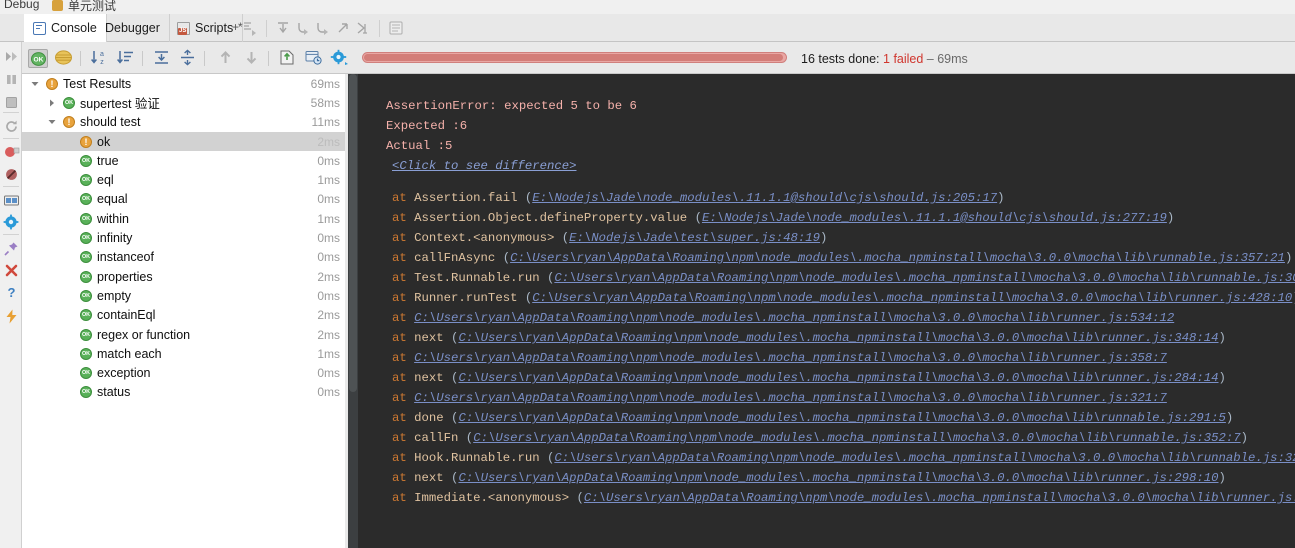 This screenshot has height=548, width=1295. Describe the element at coordinates (325, 102) in the screenshot. I see `test-duration: 58ms` at that location.